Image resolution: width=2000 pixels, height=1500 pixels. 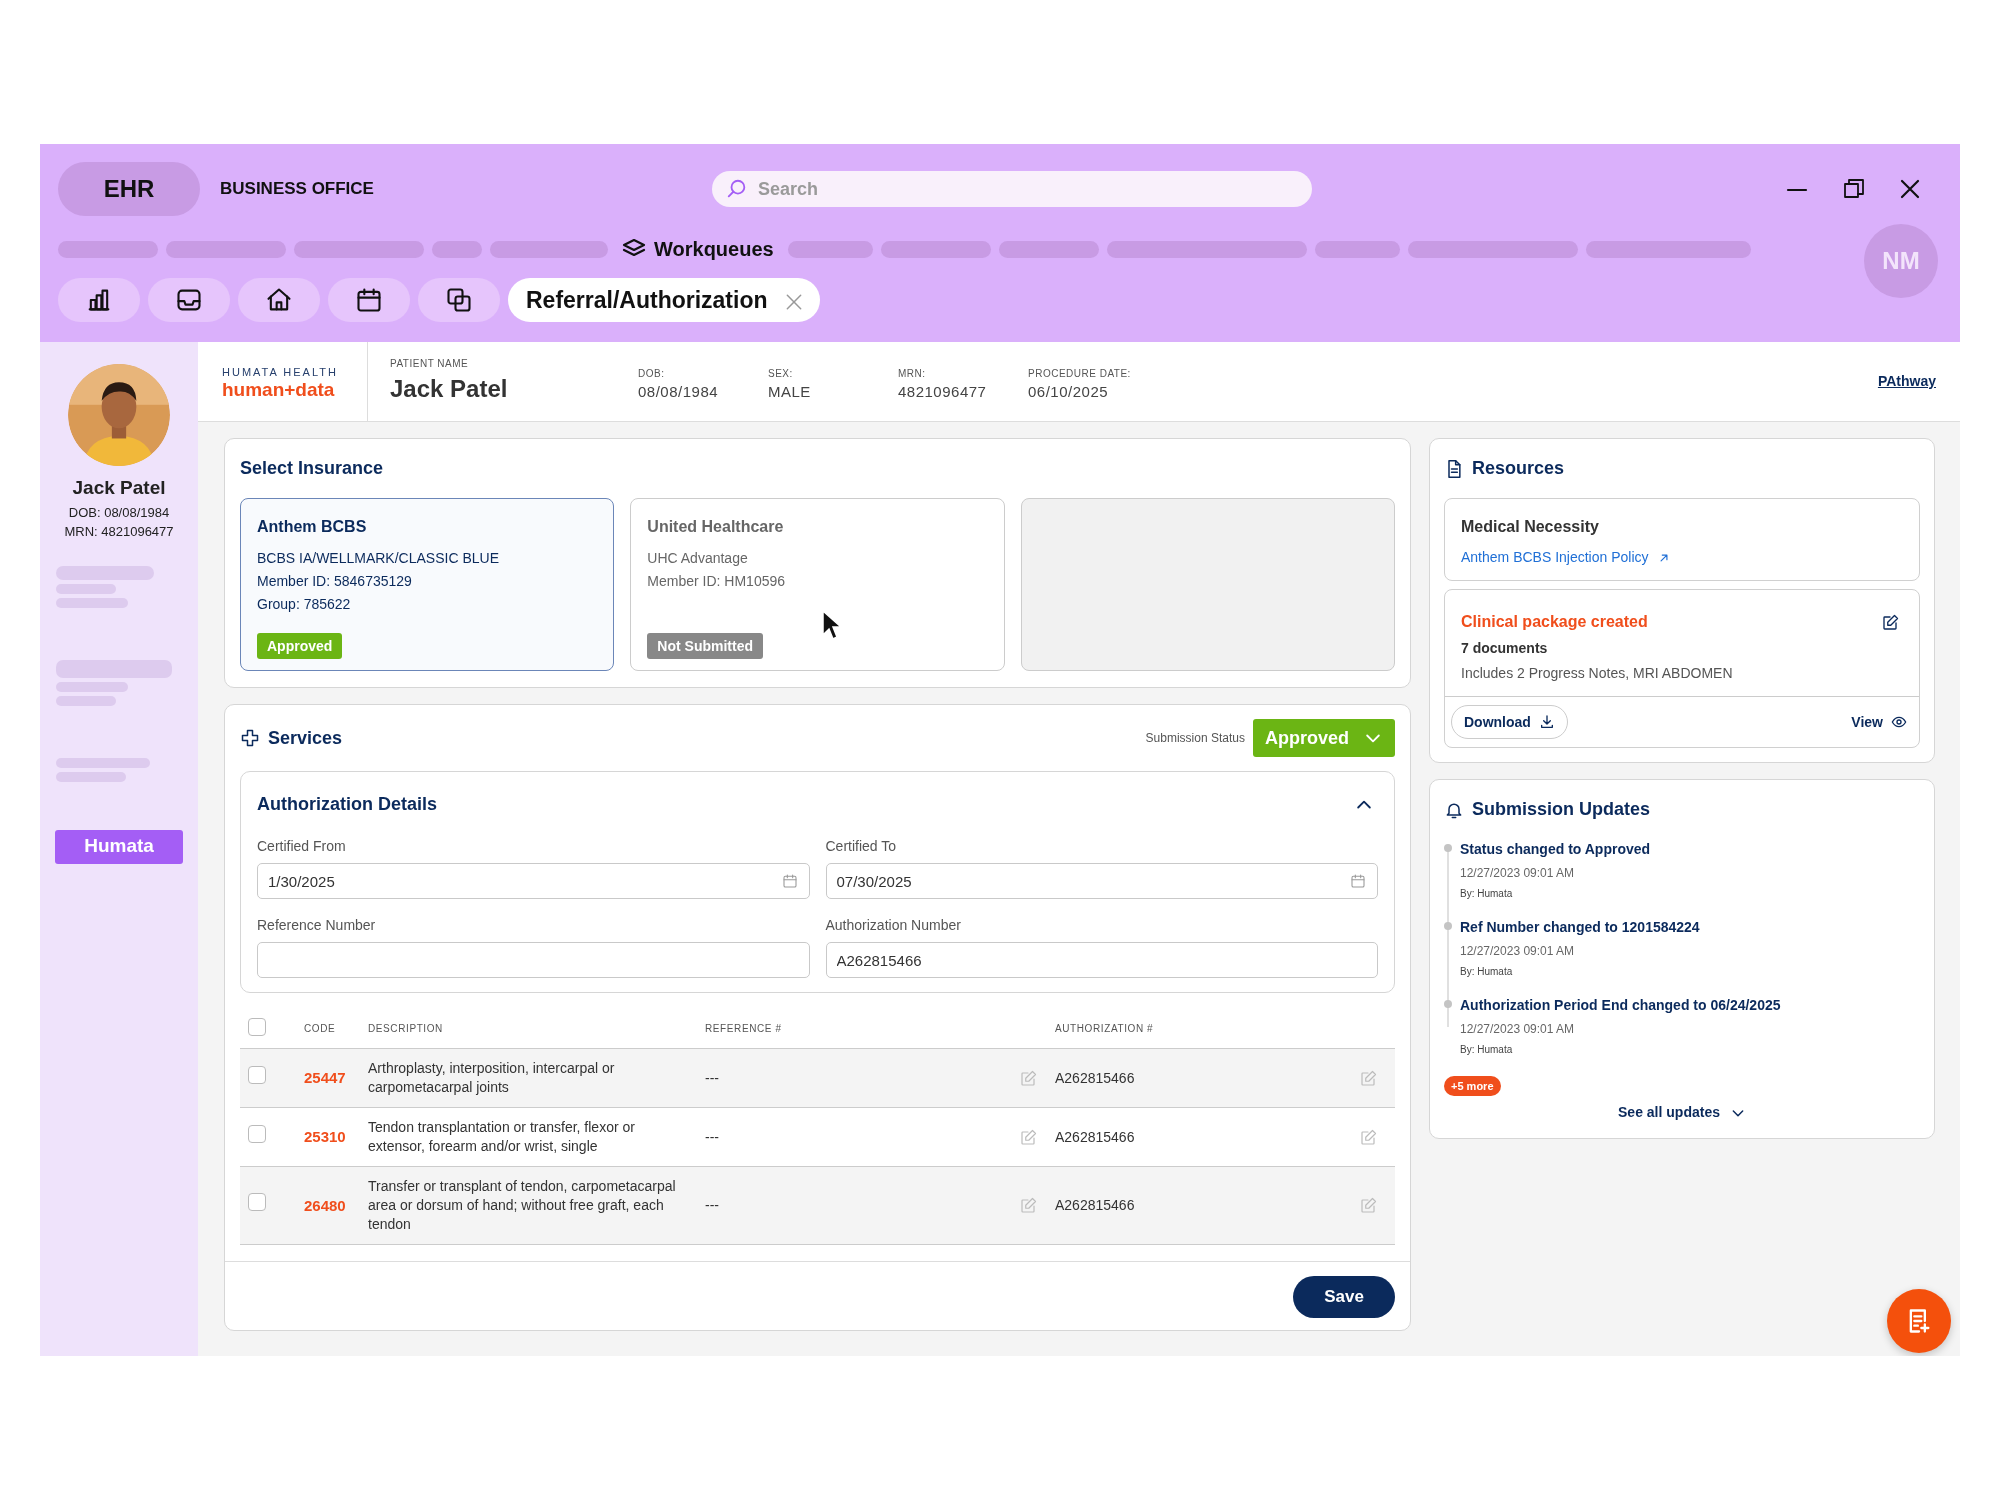 What do you see at coordinates (325, 1205) in the screenshot?
I see `code-cell: 26480` at bounding box center [325, 1205].